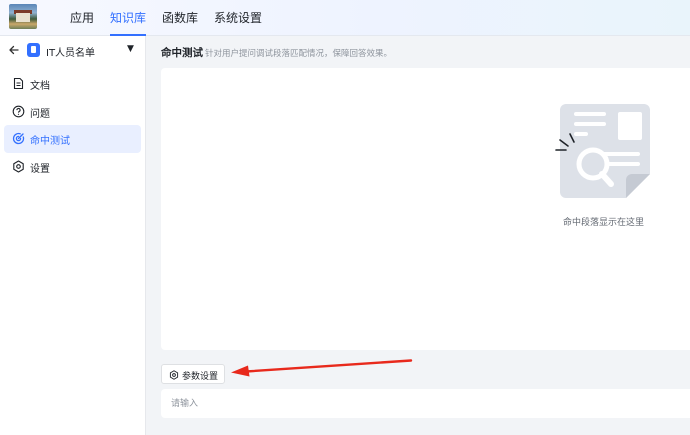 The image size is (690, 435). What do you see at coordinates (72, 167) in the screenshot?
I see `sidebar-item-settings: 设置` at bounding box center [72, 167].